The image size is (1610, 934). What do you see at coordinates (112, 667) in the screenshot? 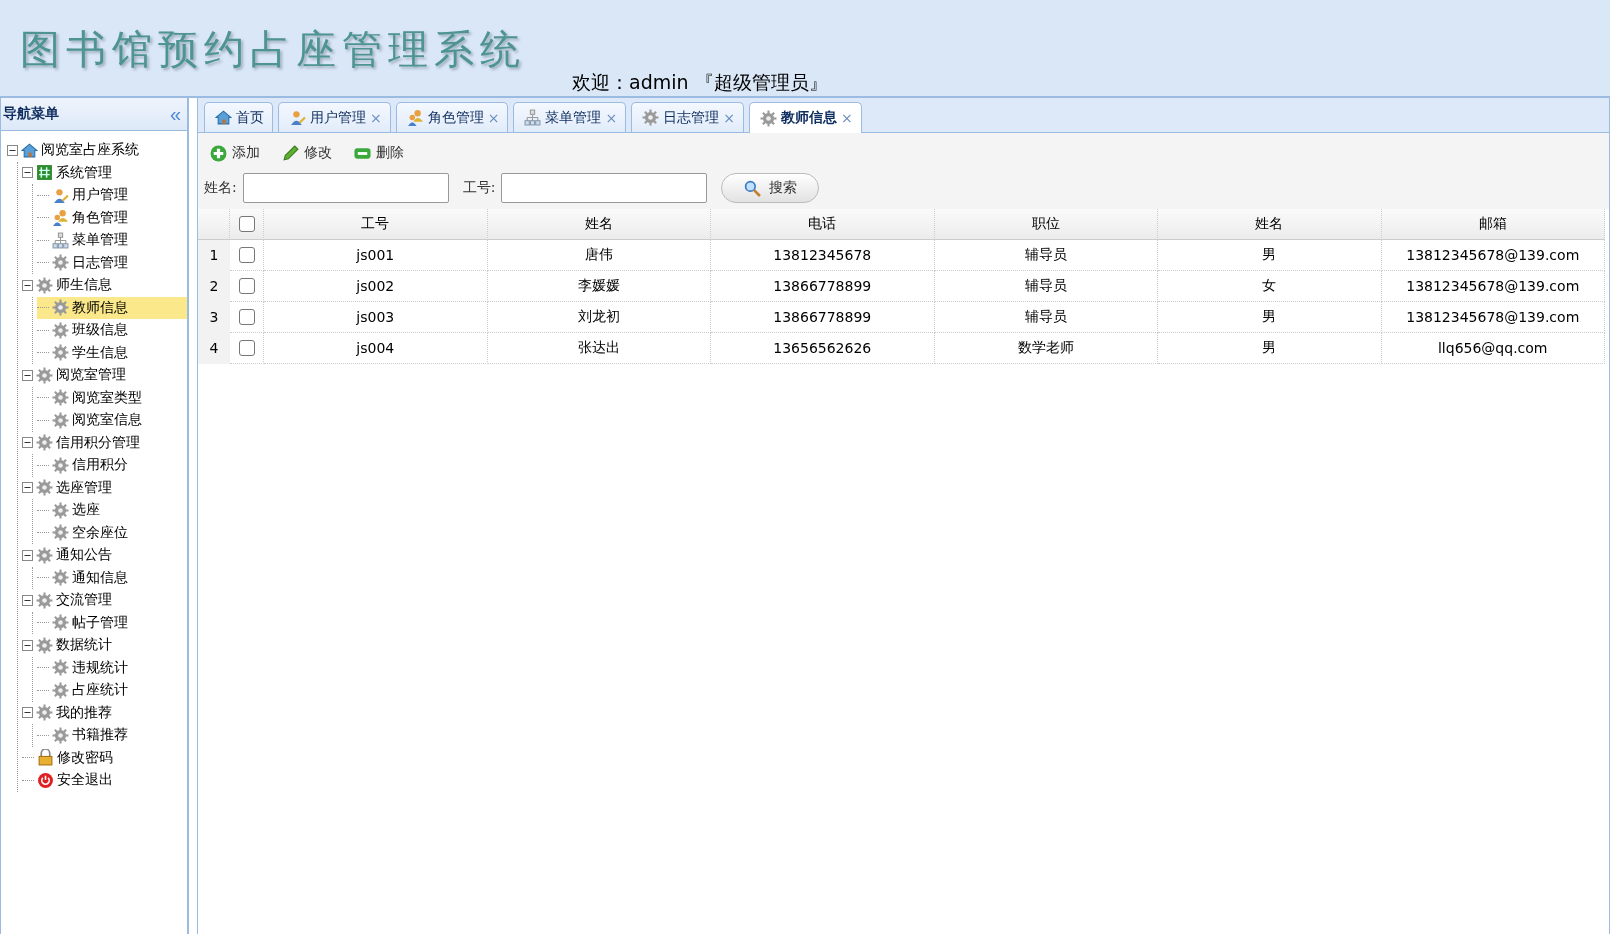
I see `tree-item: 违规统计` at bounding box center [112, 667].